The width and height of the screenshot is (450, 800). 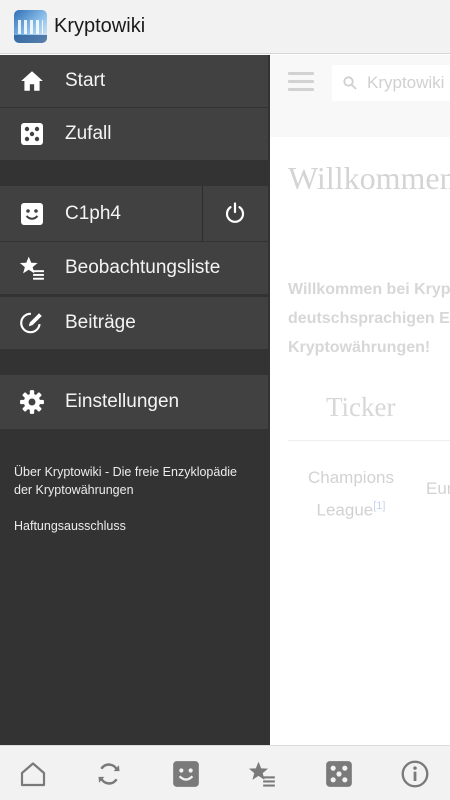 What do you see at coordinates (32, 323) in the screenshot?
I see `contributions-pencil-icon` at bounding box center [32, 323].